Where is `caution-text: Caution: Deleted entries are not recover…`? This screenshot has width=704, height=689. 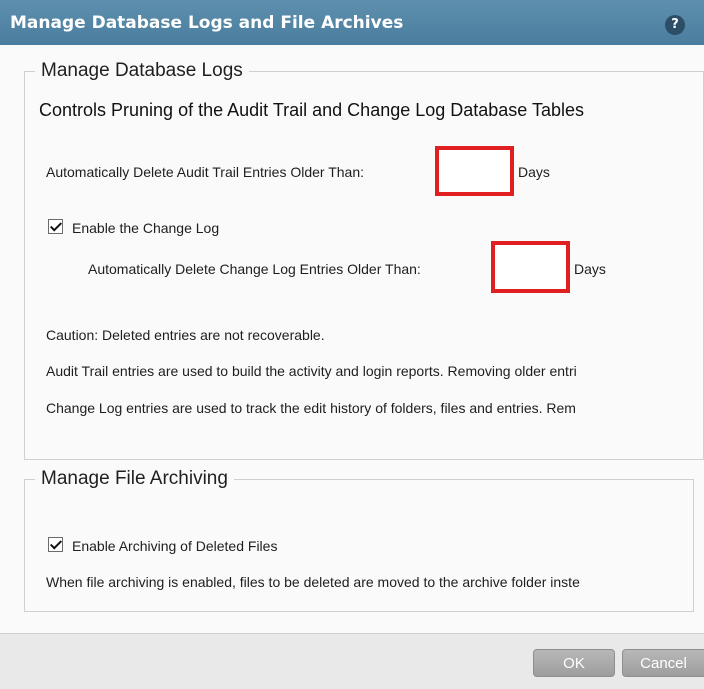 caution-text: Caution: Deleted entries are not recover… is located at coordinates (185, 335).